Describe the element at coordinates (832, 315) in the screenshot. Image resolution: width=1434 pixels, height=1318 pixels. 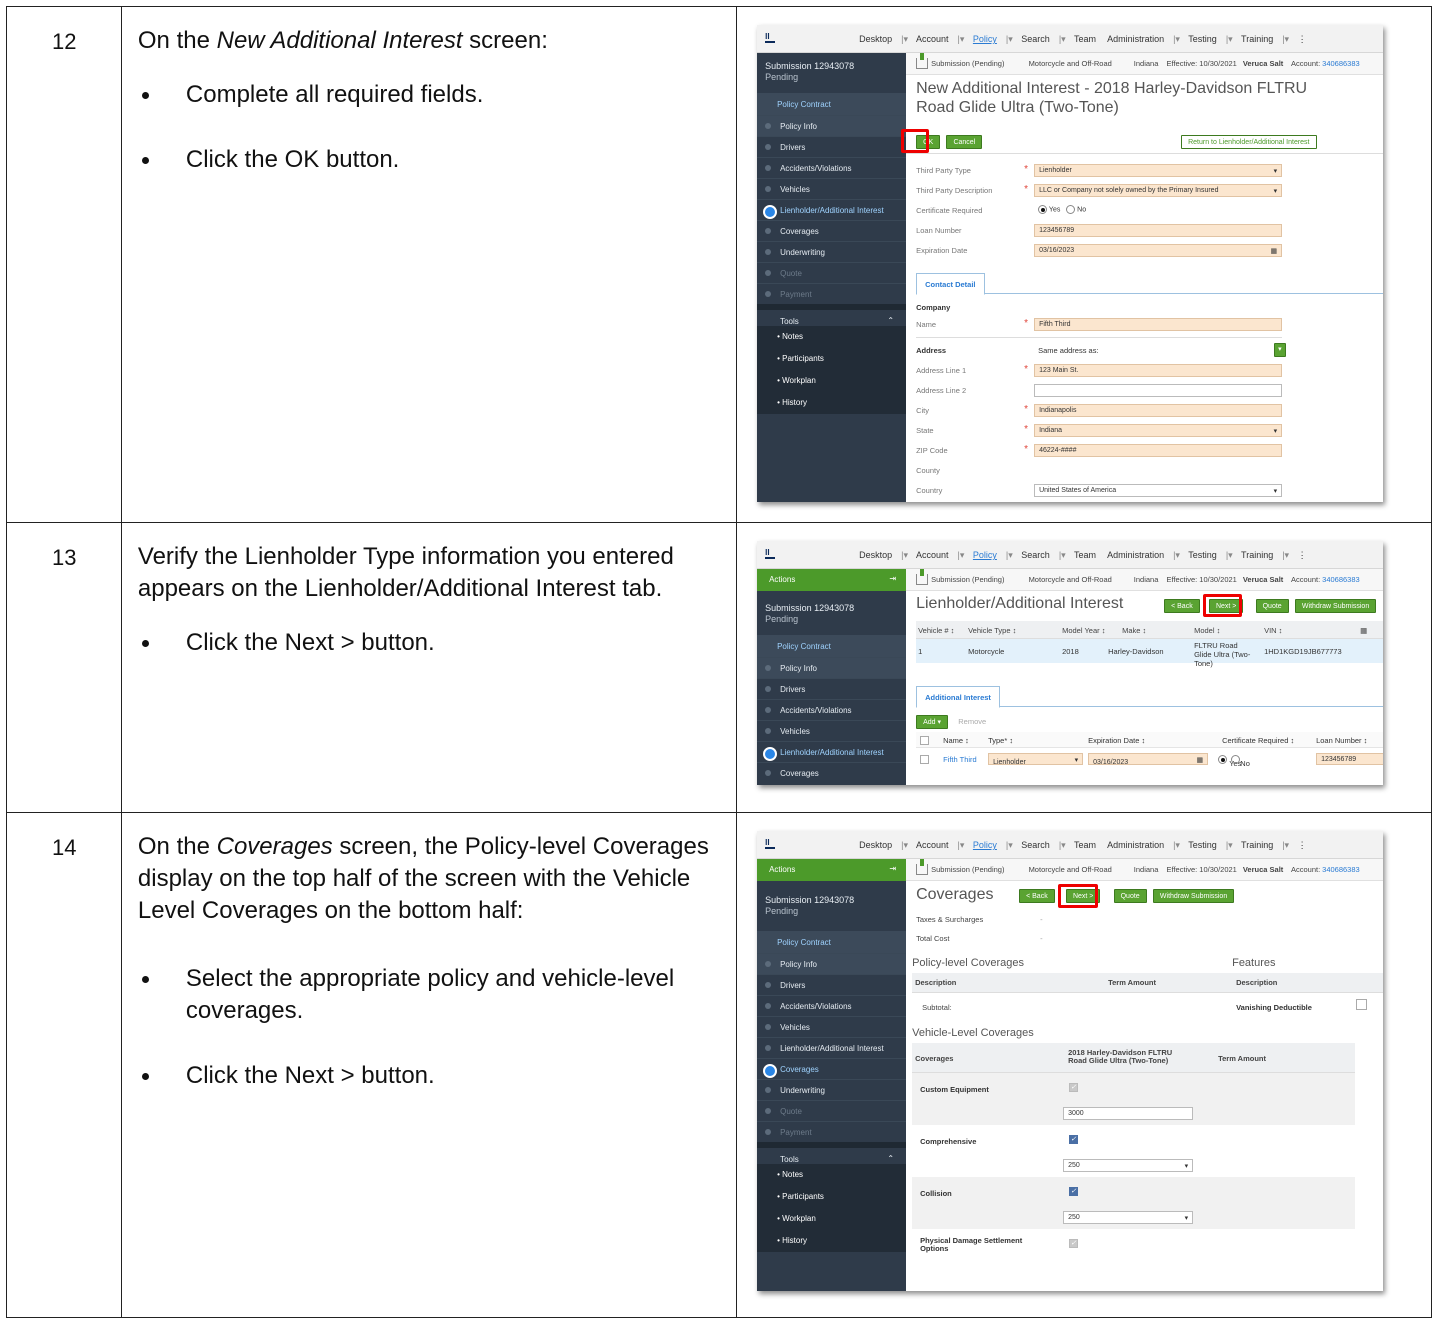
I see `sidebar-tools: Tools ⌃` at that location.